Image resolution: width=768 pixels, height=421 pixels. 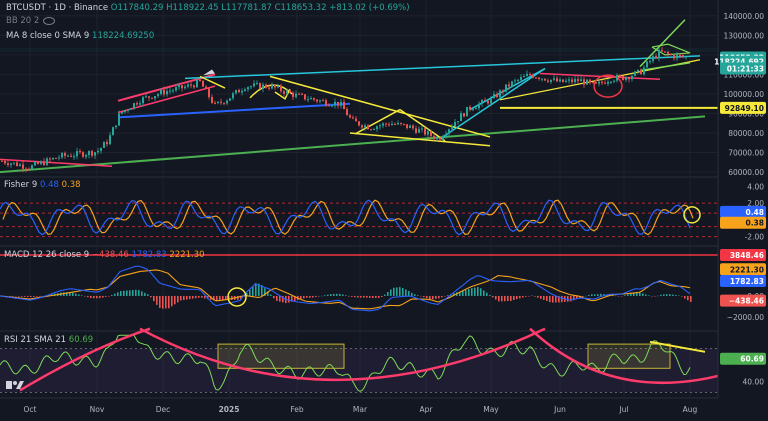 What do you see at coordinates (690, 409) in the screenshot?
I see `time-tick-label: Aug` at bounding box center [690, 409].